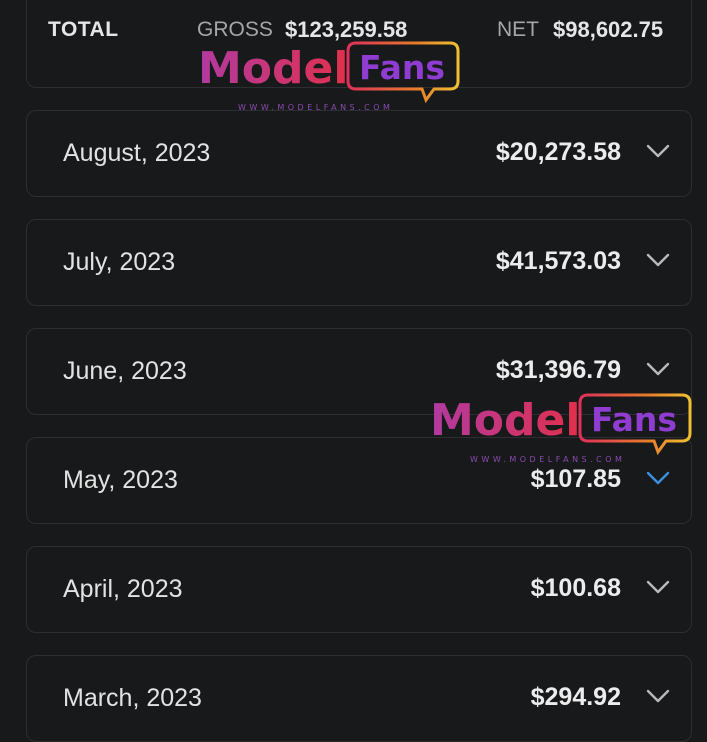  I want to click on month-amount: $20,273.58, so click(558, 152).